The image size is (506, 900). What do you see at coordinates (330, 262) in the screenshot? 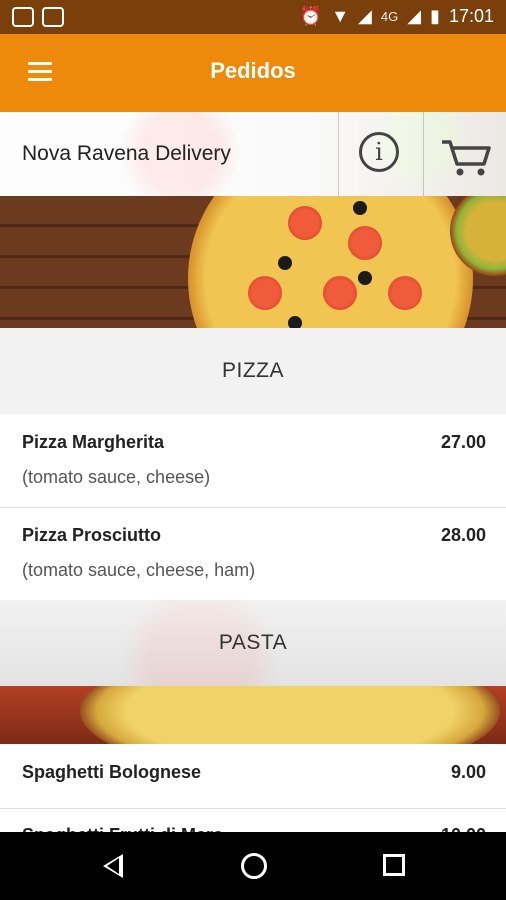
I see `pizza-image` at bounding box center [330, 262].